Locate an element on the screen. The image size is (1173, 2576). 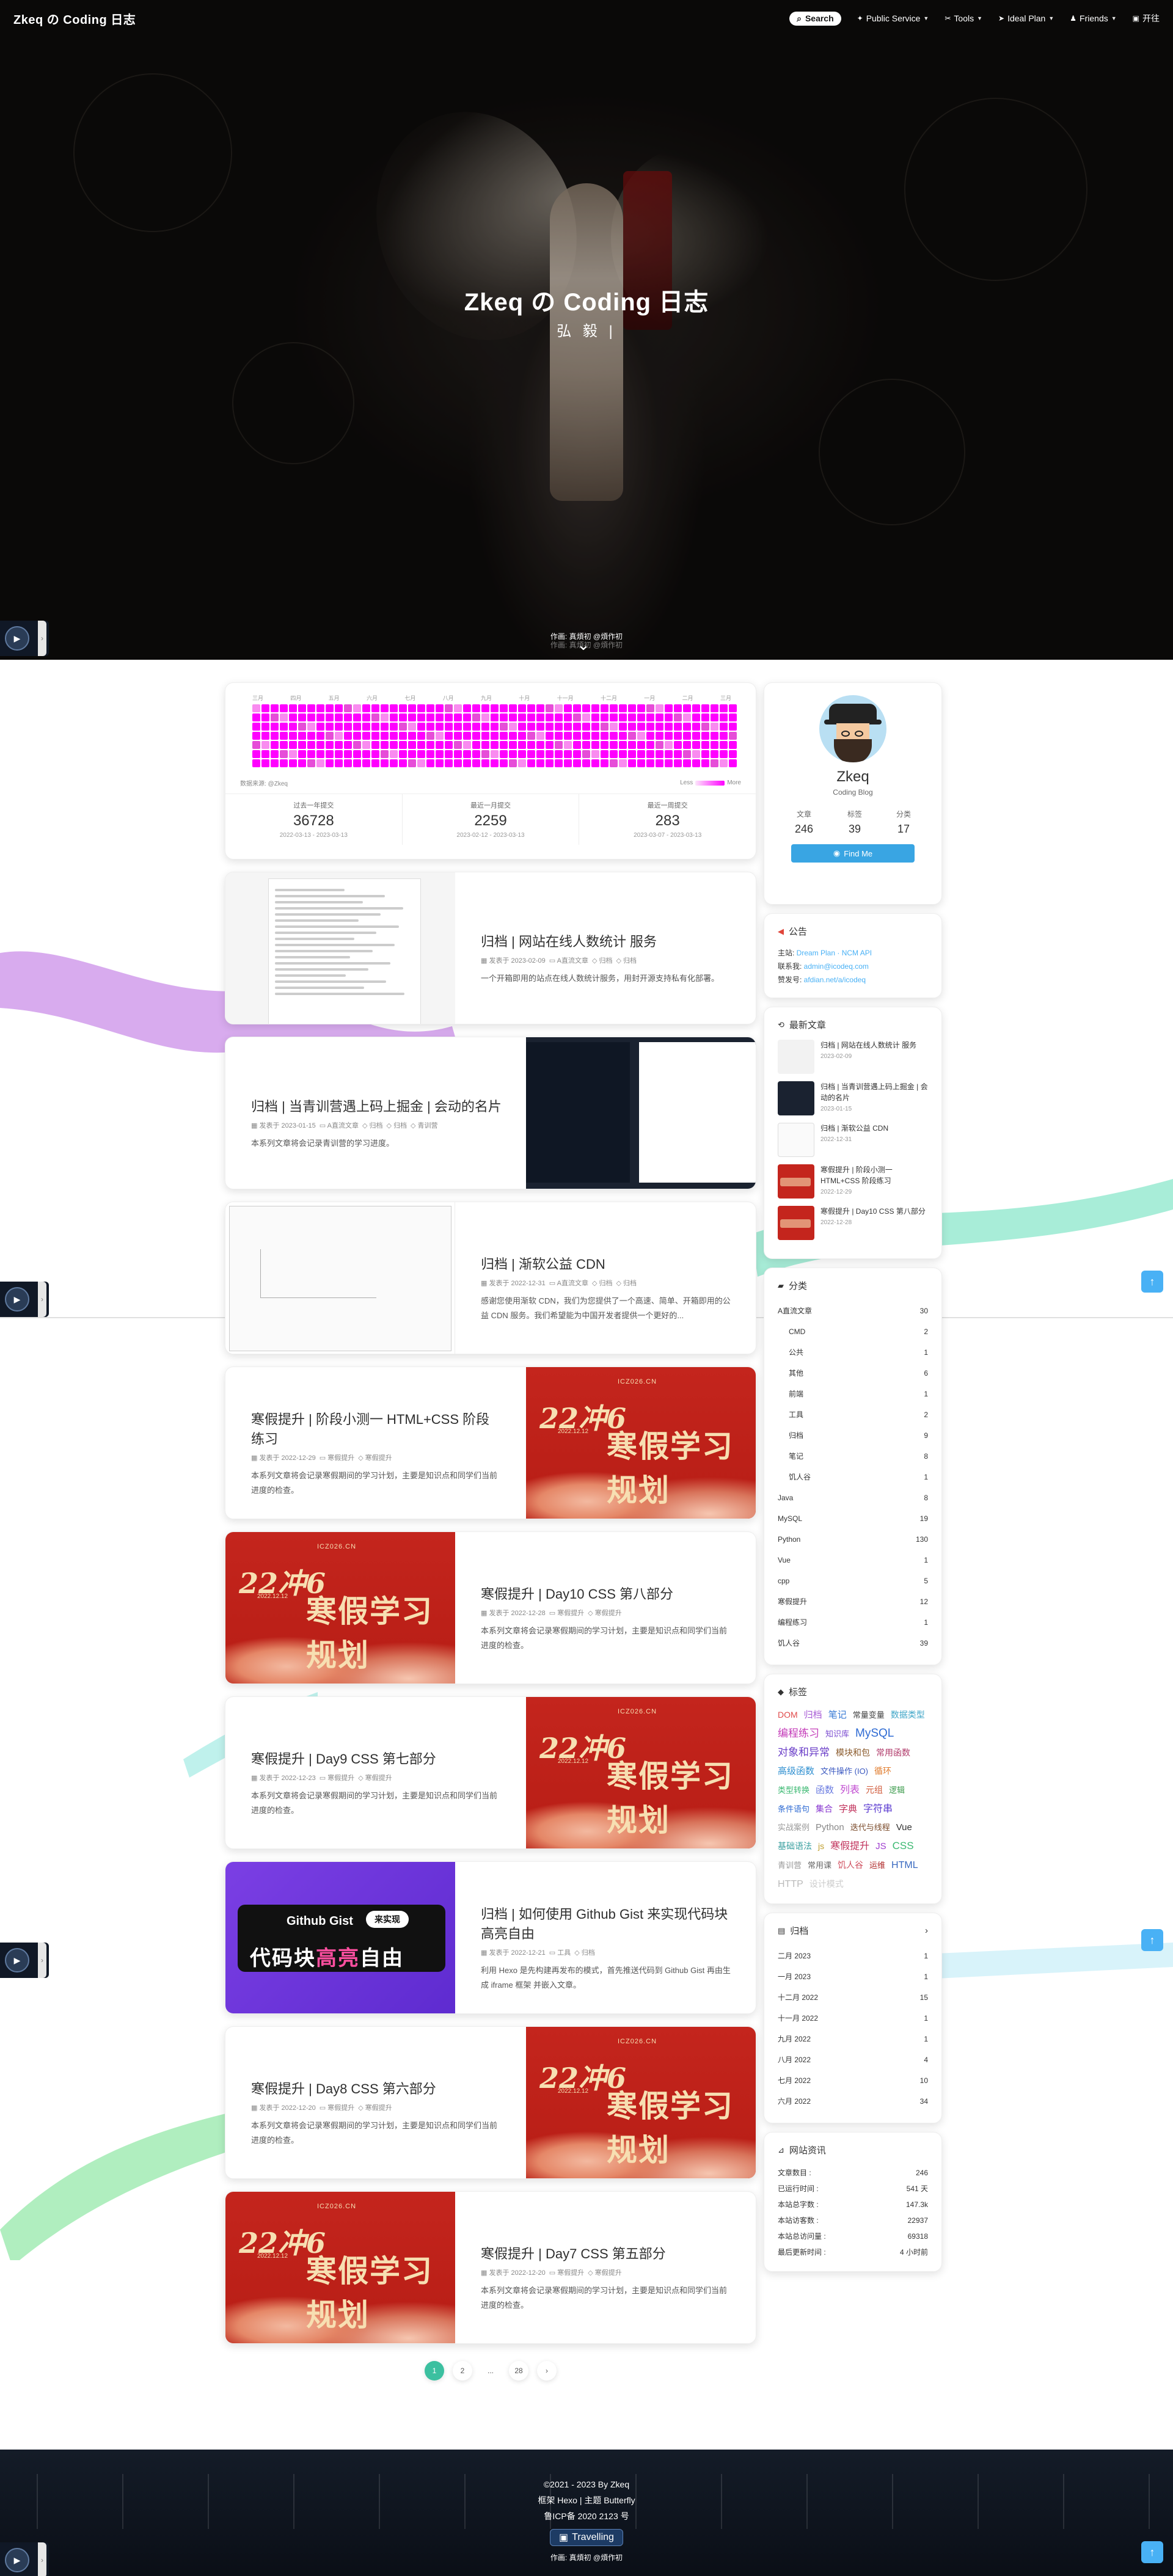
tag-link: 集合 is located at coordinates (824, 1809).